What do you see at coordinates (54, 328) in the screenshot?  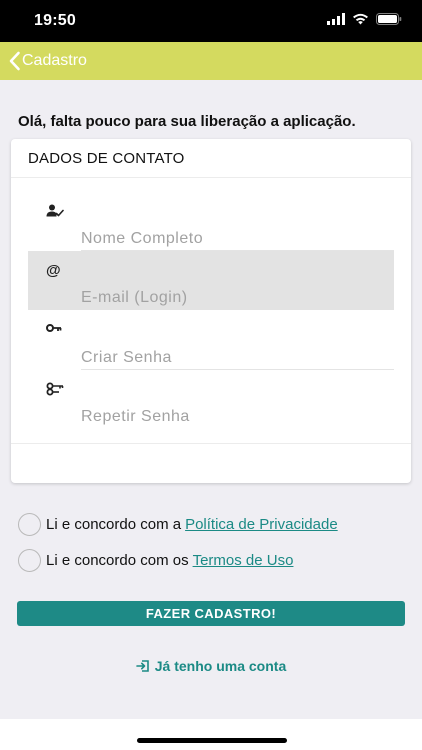 I see `key-icon` at bounding box center [54, 328].